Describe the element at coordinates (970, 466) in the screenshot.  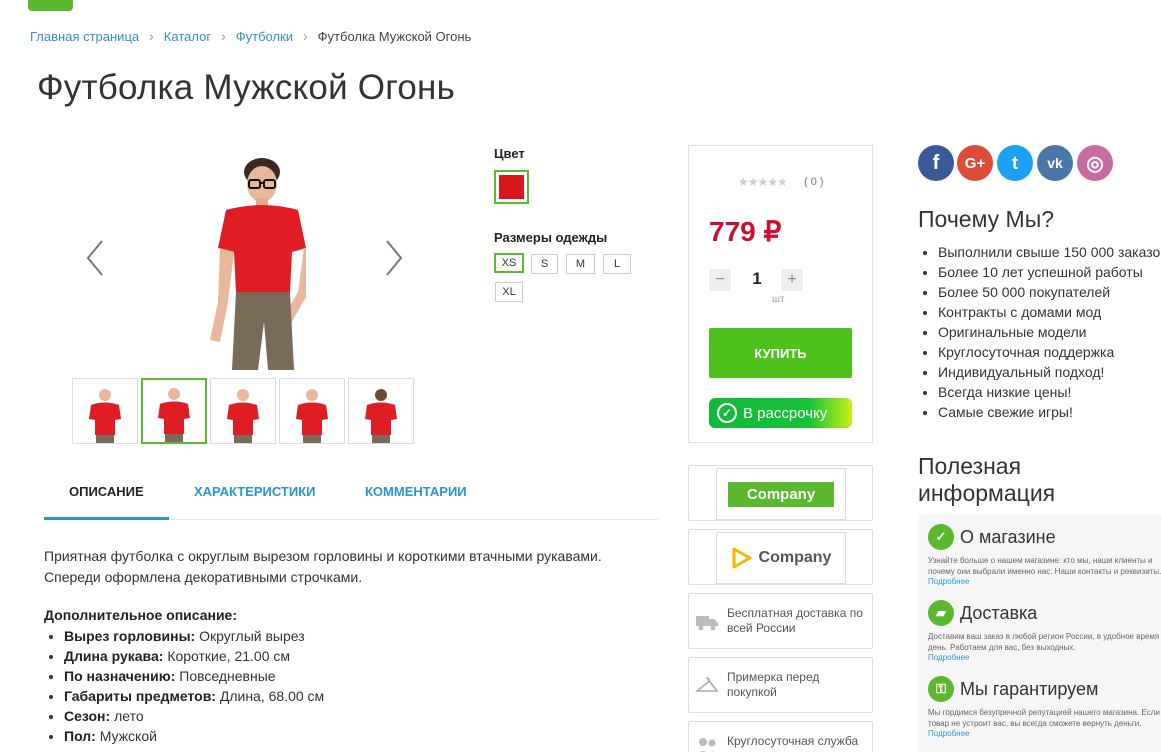
I see `useful-info-title-line: Полезная` at that location.